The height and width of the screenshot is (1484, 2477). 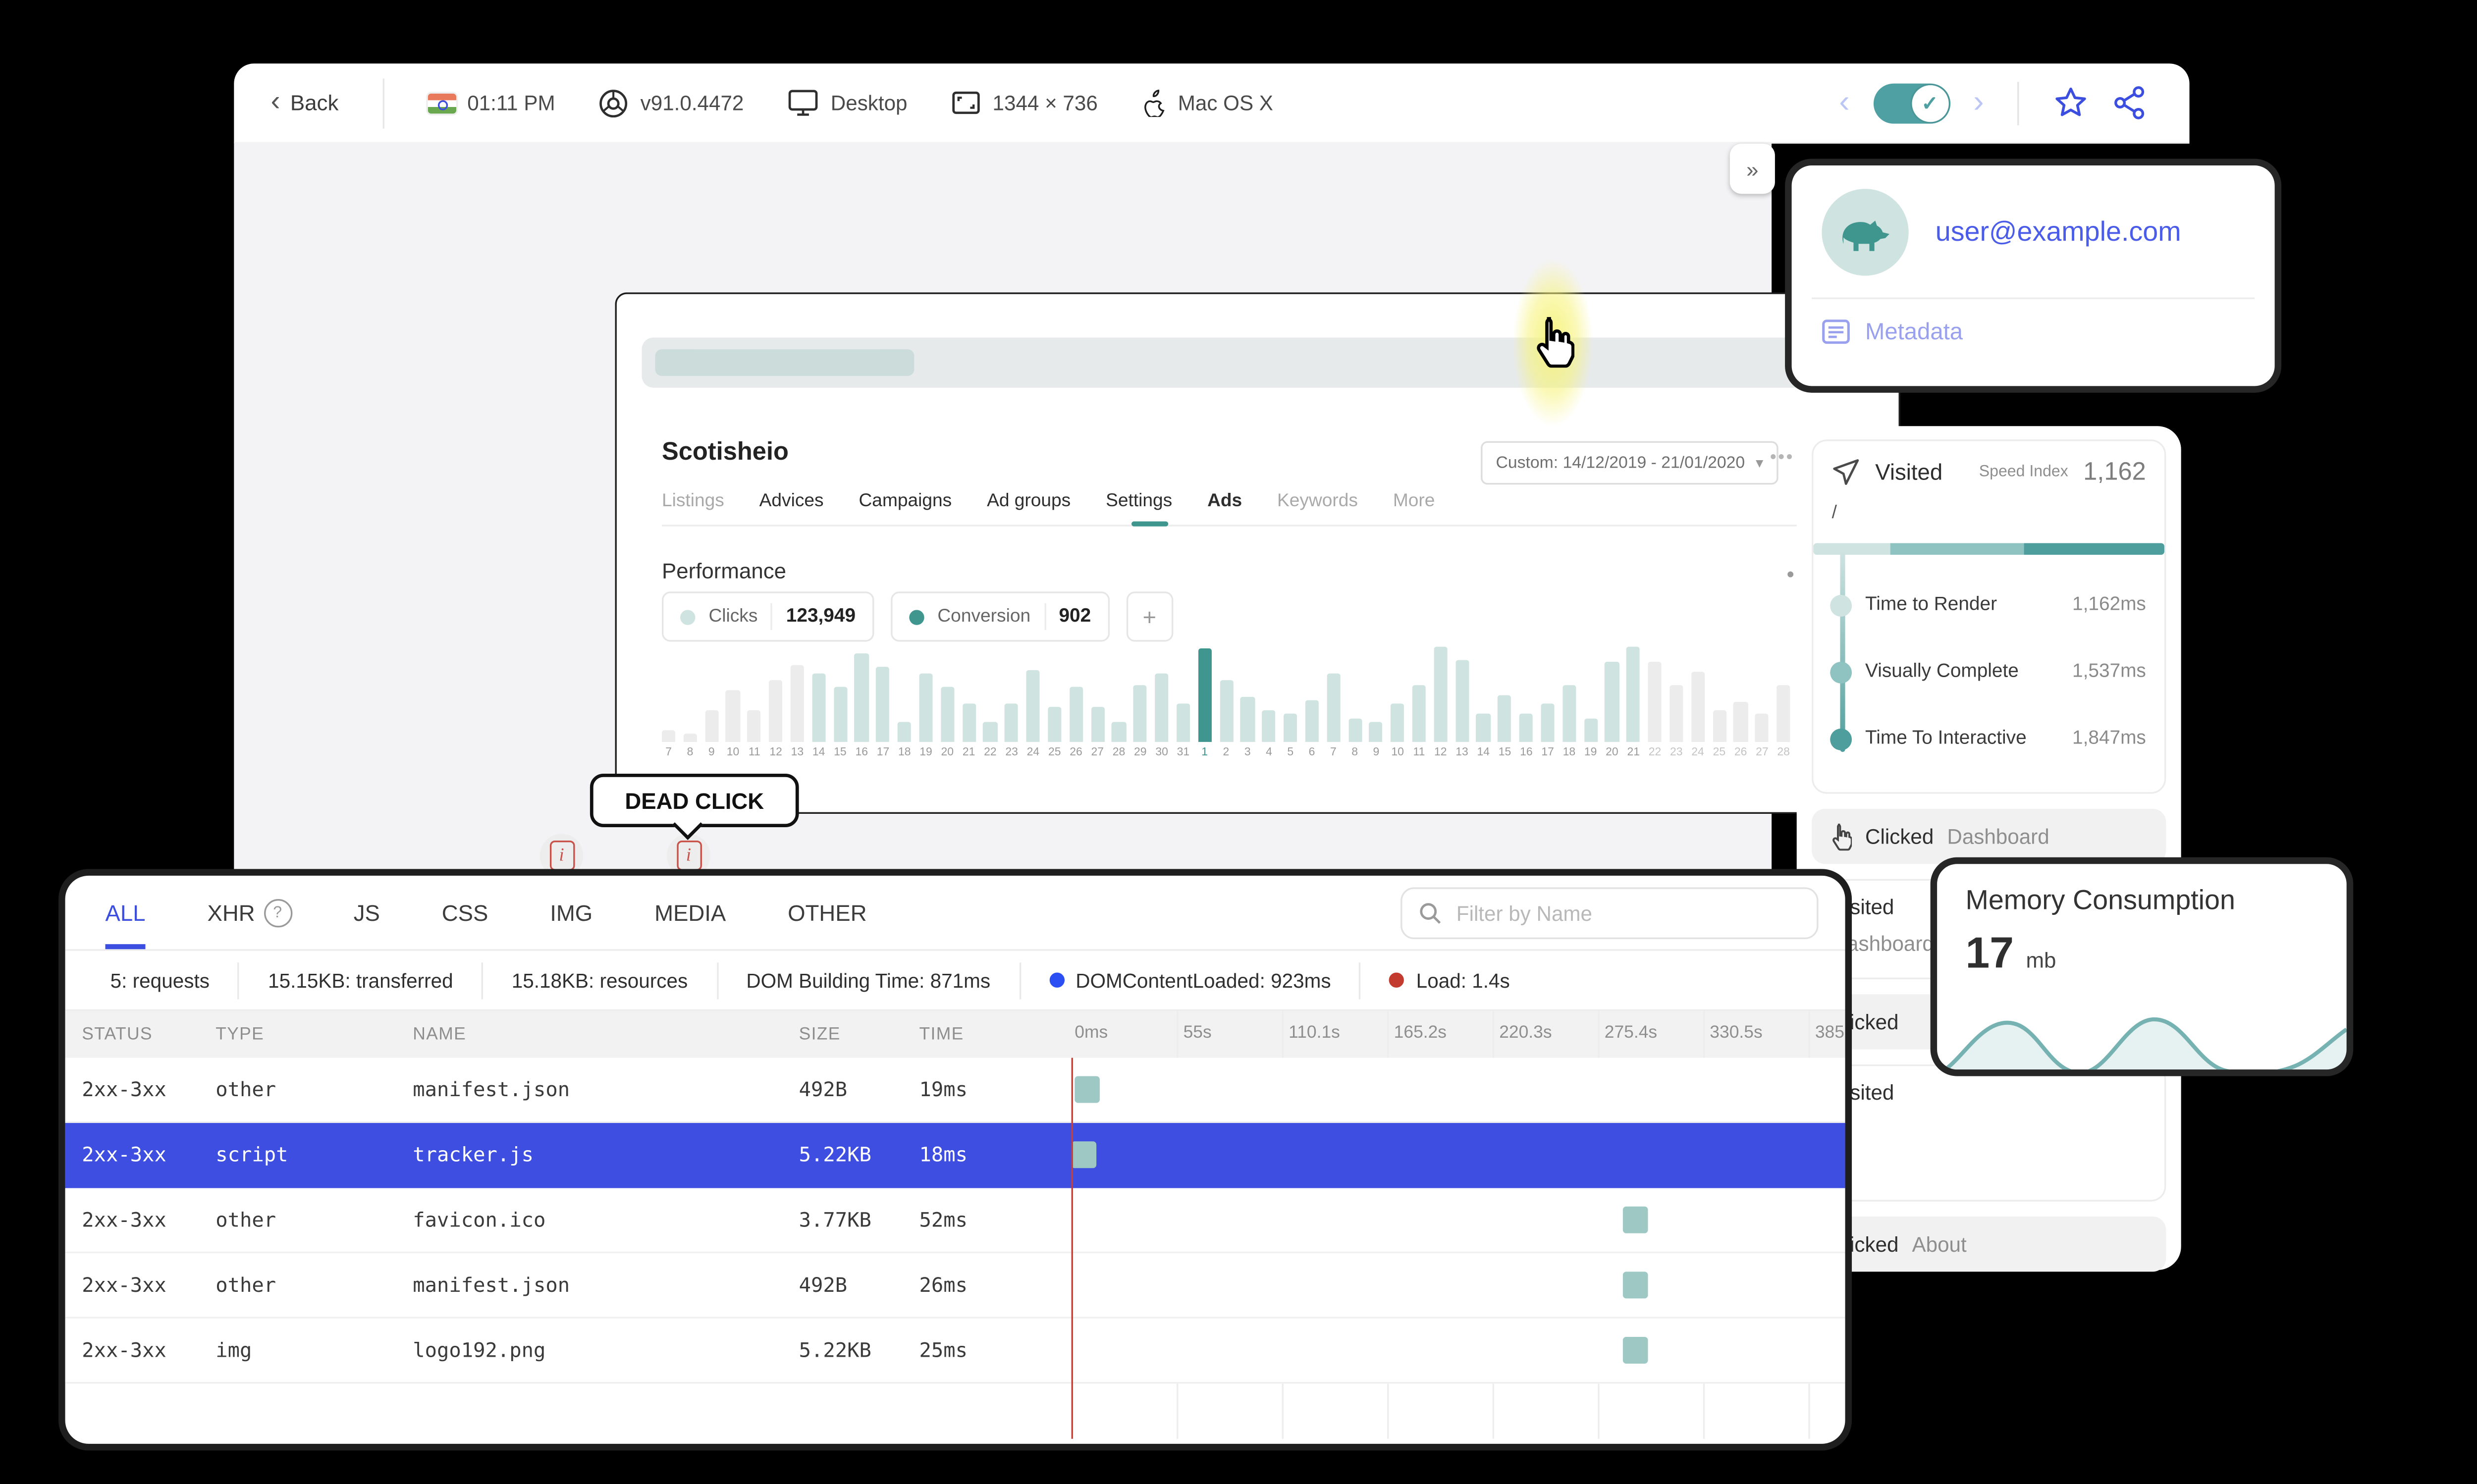 What do you see at coordinates (1462, 701) in the screenshot?
I see `chart-bar: 13` at bounding box center [1462, 701].